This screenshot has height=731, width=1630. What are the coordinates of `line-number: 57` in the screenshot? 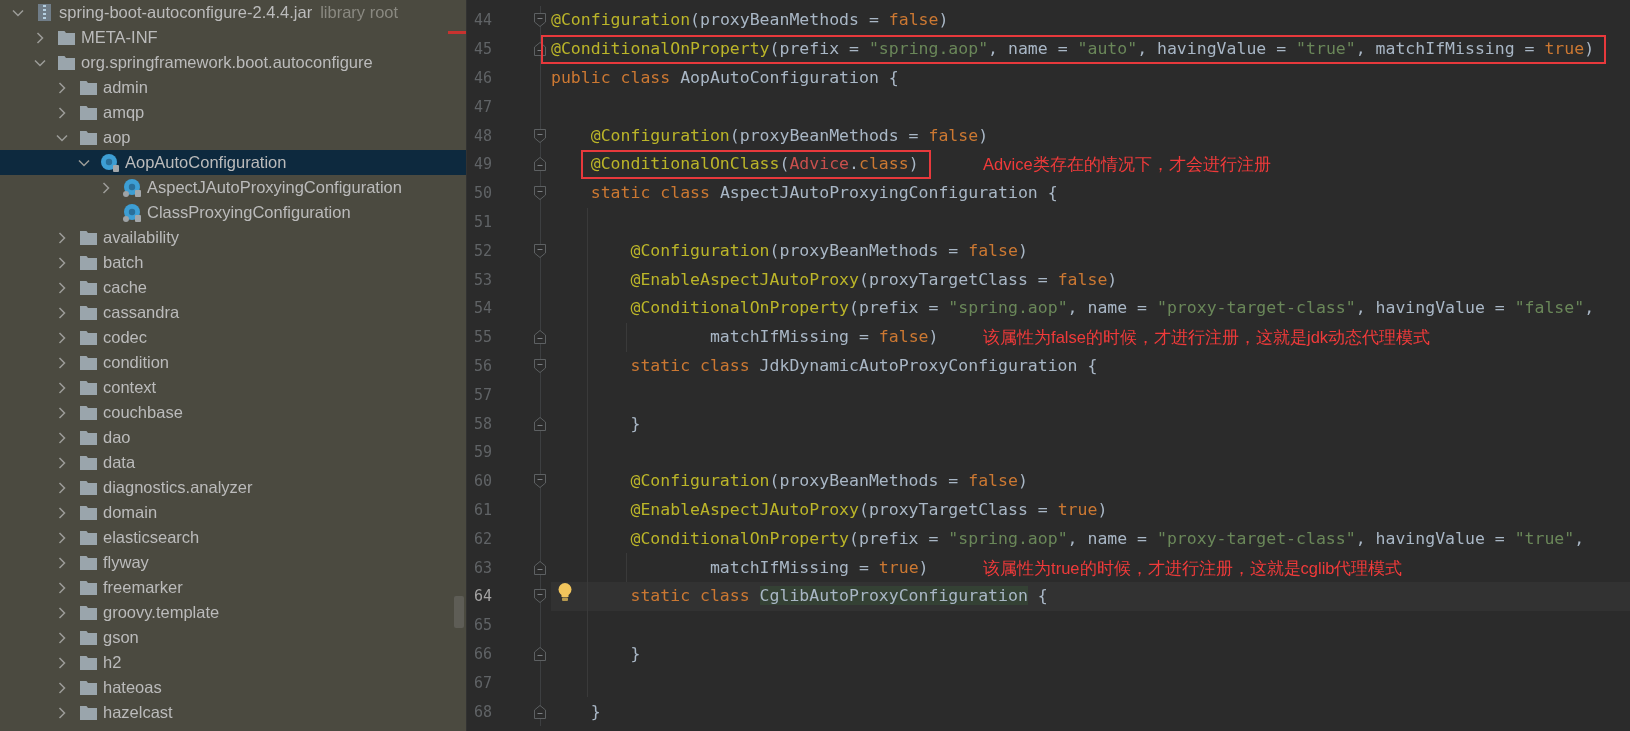 It's located at (482, 394).